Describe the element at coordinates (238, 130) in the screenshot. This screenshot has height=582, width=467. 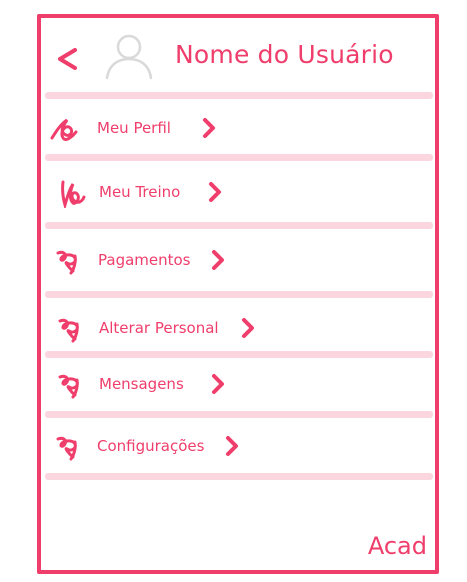
I see `menu-item-meu-perfil: Meu Perfil` at that location.